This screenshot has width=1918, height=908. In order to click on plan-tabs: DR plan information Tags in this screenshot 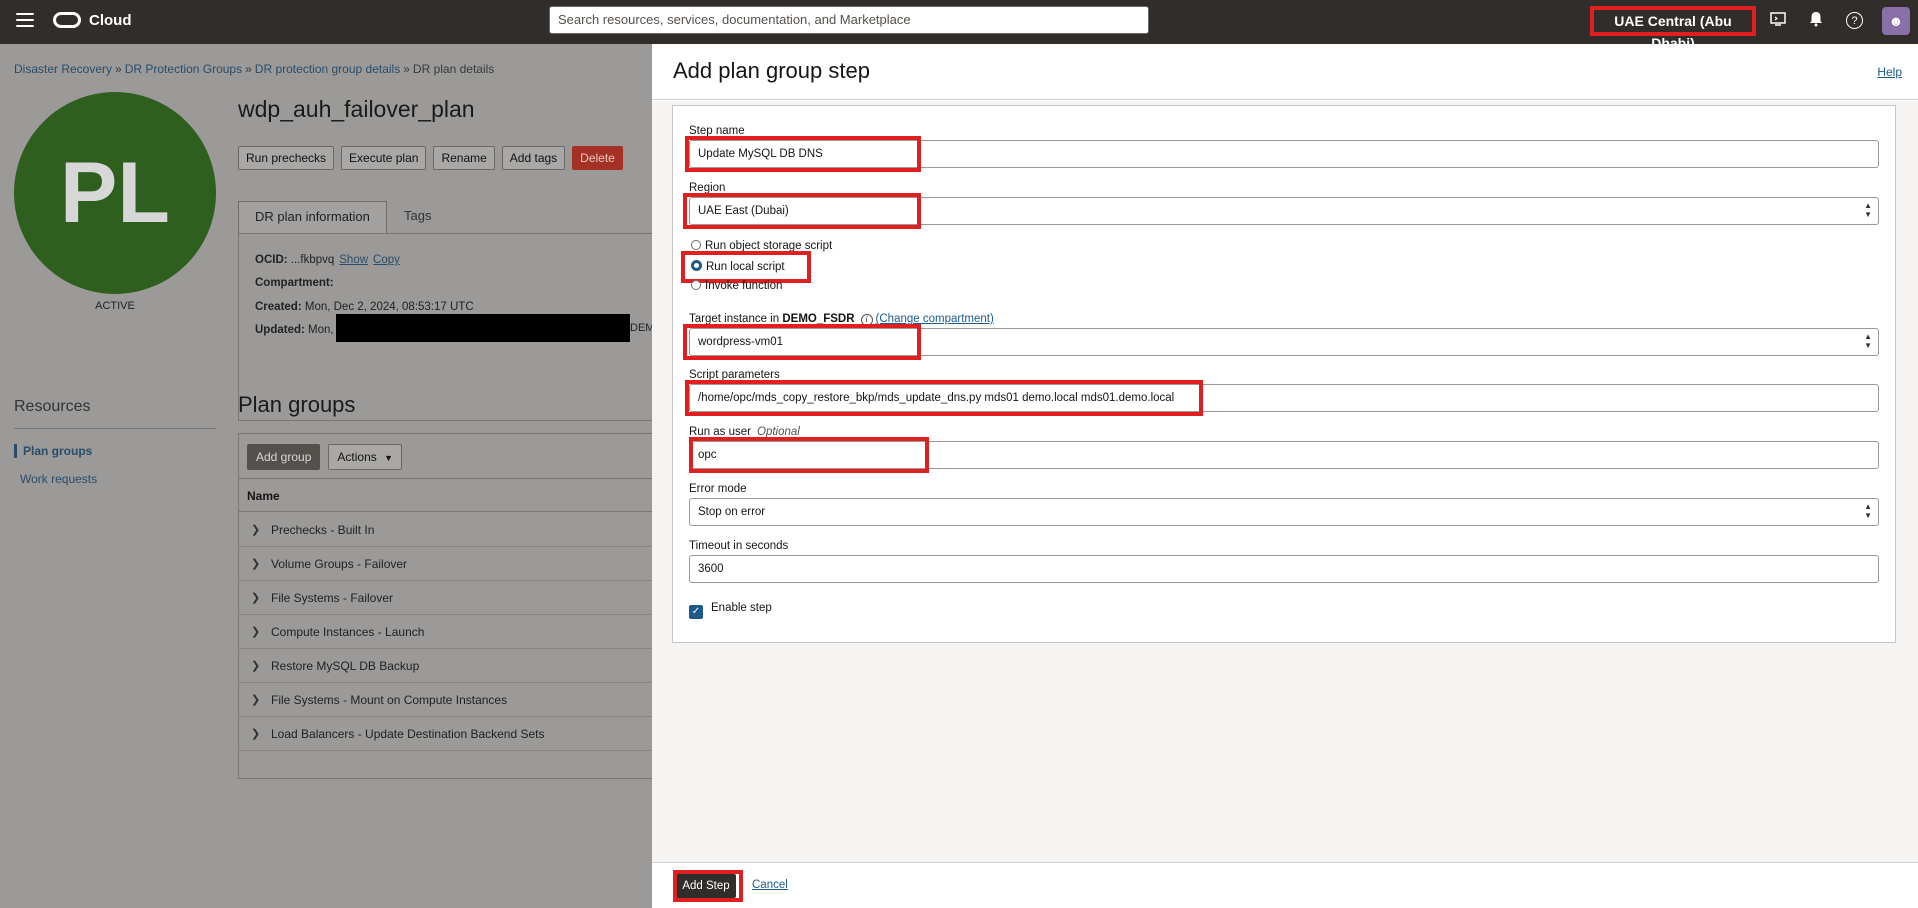, I will do `click(445, 217)`.